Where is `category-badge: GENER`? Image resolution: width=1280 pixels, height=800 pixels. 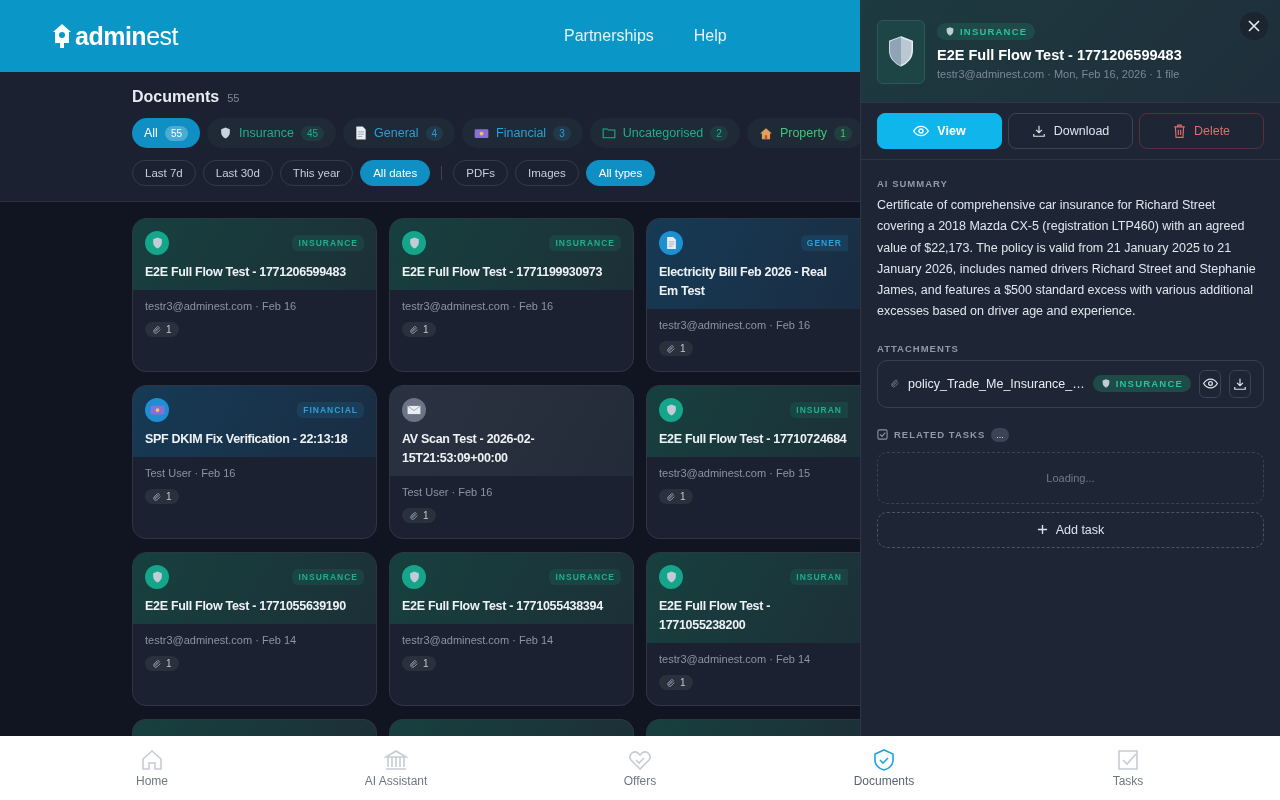 category-badge: GENER is located at coordinates (824, 243).